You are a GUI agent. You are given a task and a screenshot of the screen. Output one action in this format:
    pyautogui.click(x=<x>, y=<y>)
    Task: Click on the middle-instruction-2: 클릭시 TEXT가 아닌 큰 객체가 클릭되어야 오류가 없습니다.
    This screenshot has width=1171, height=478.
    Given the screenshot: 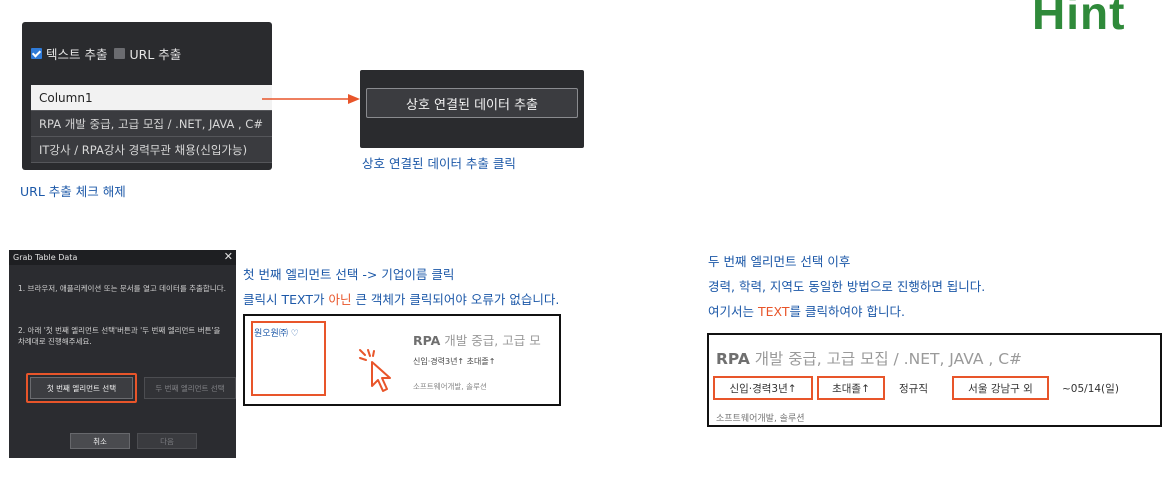 What is the action you would take?
    pyautogui.click(x=401, y=298)
    